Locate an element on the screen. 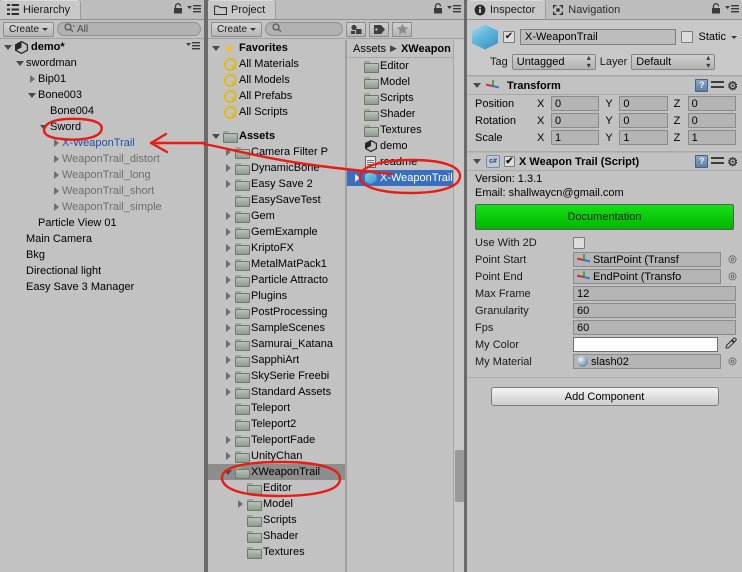 The width and height of the screenshot is (742, 572). layer-dropdown: Default ▴ ▾ is located at coordinates (673, 62).